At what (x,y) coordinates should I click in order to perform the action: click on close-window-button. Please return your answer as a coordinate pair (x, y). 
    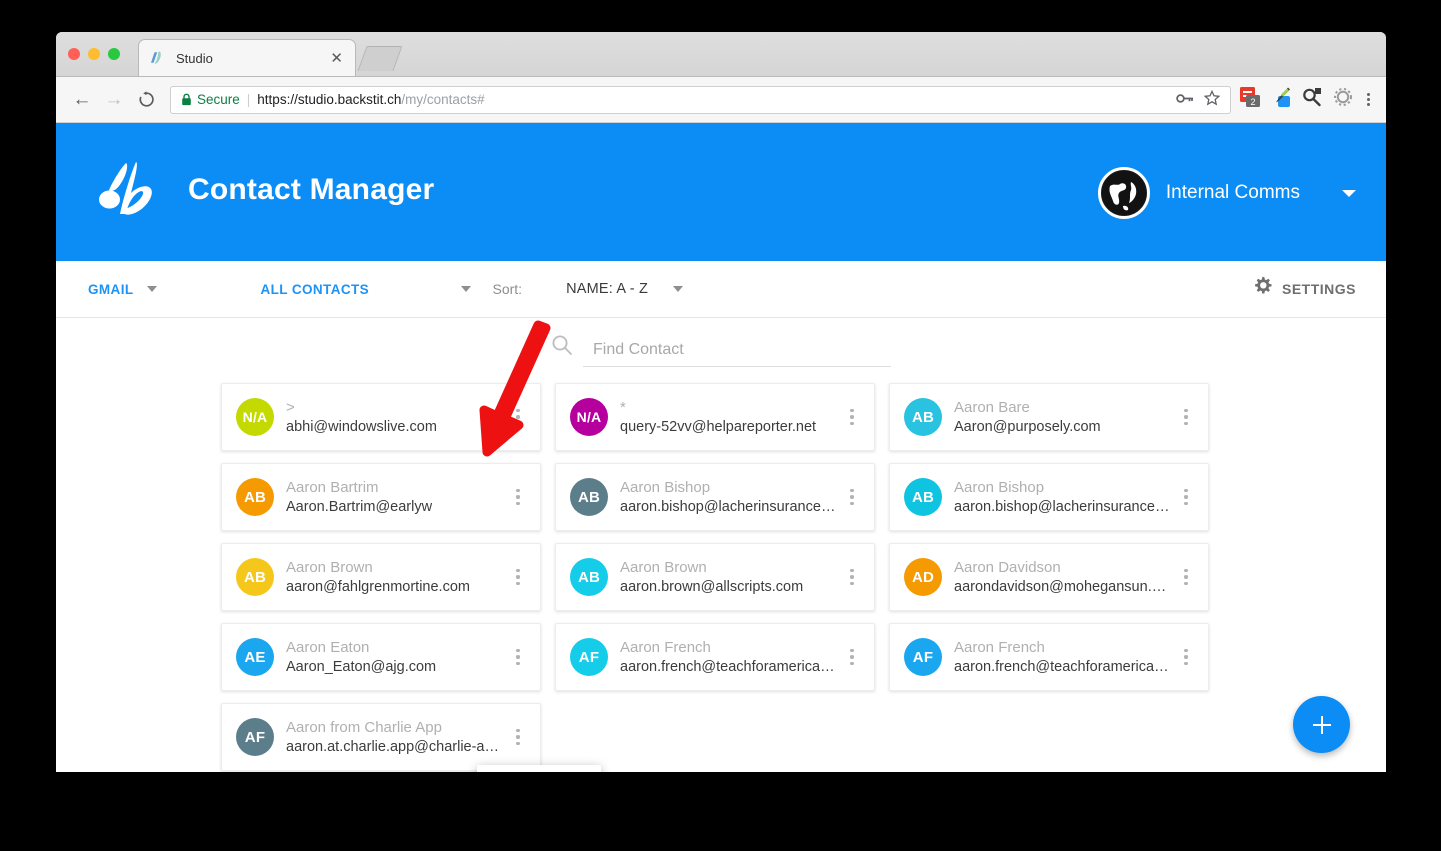
    Looking at the image, I should click on (74, 54).